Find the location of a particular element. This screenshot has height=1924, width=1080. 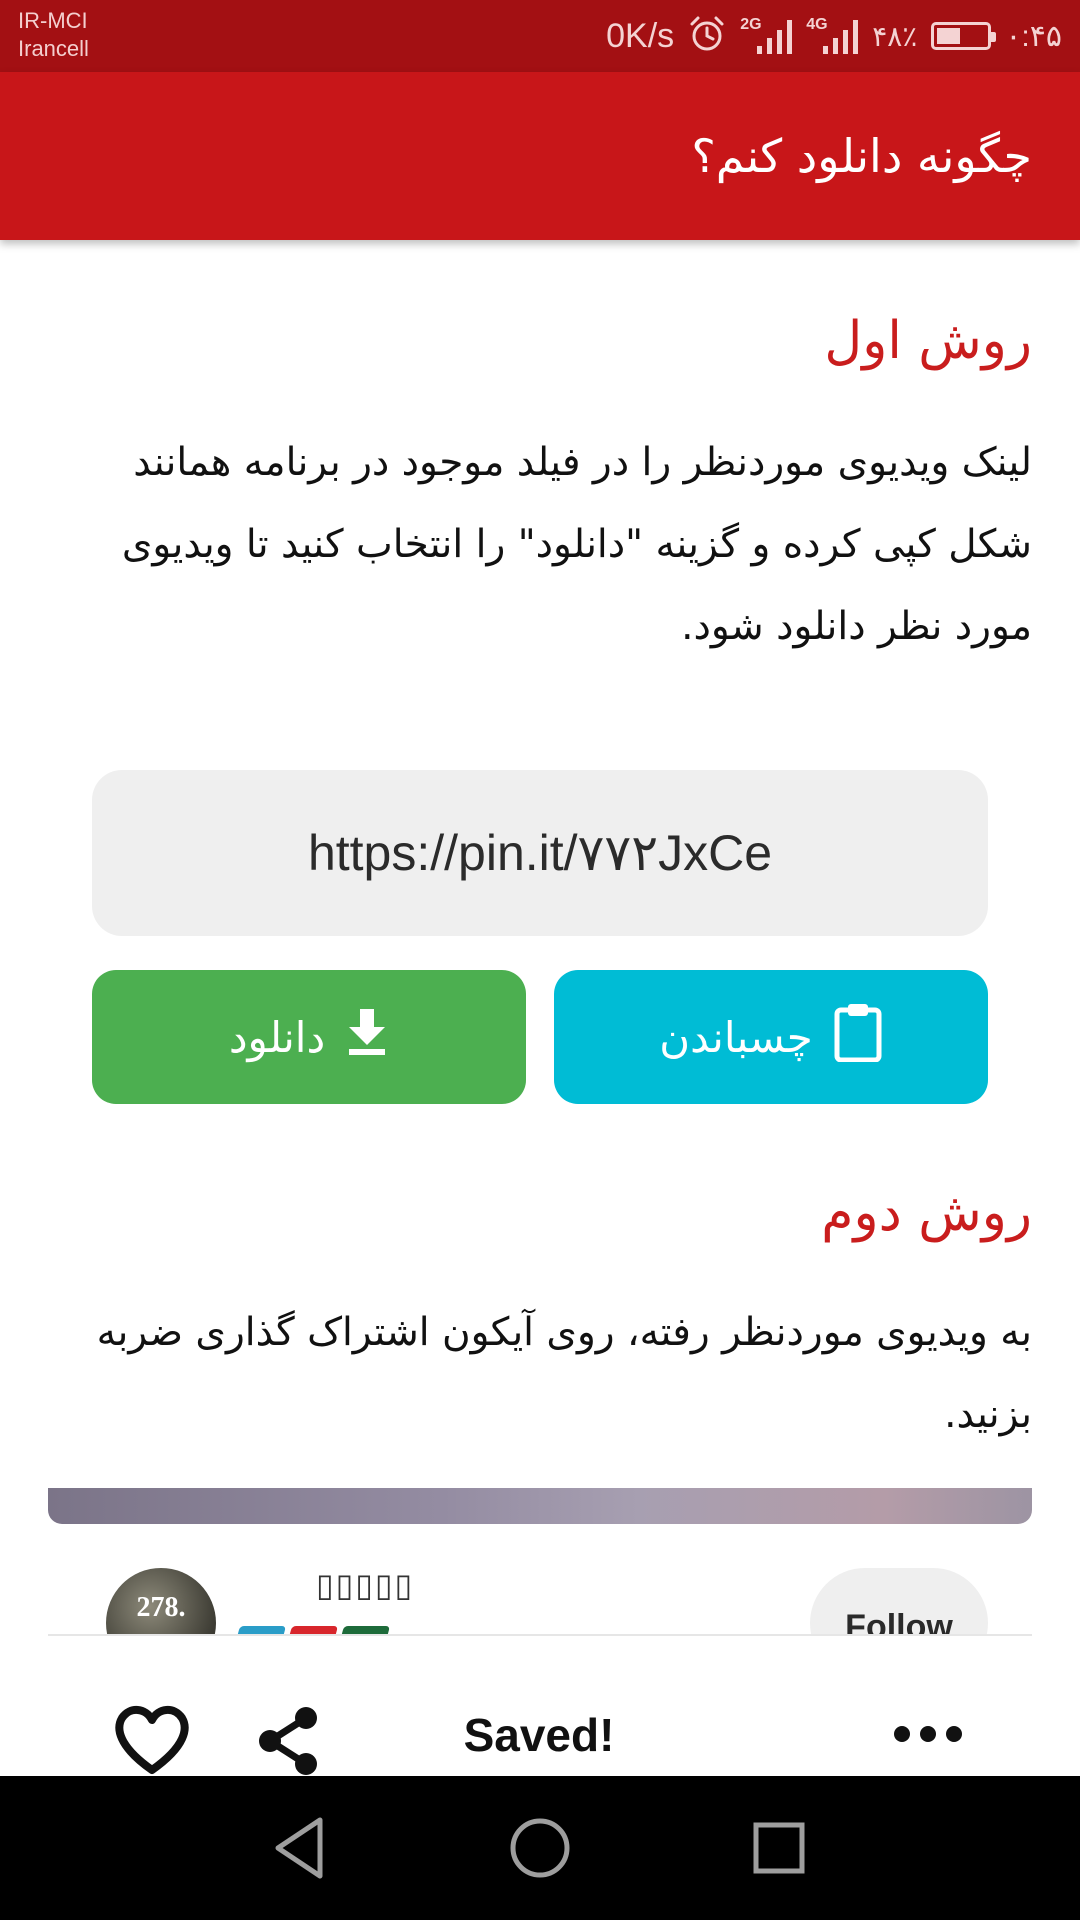

avatar-label: 278. is located at coordinates (161, 1607).